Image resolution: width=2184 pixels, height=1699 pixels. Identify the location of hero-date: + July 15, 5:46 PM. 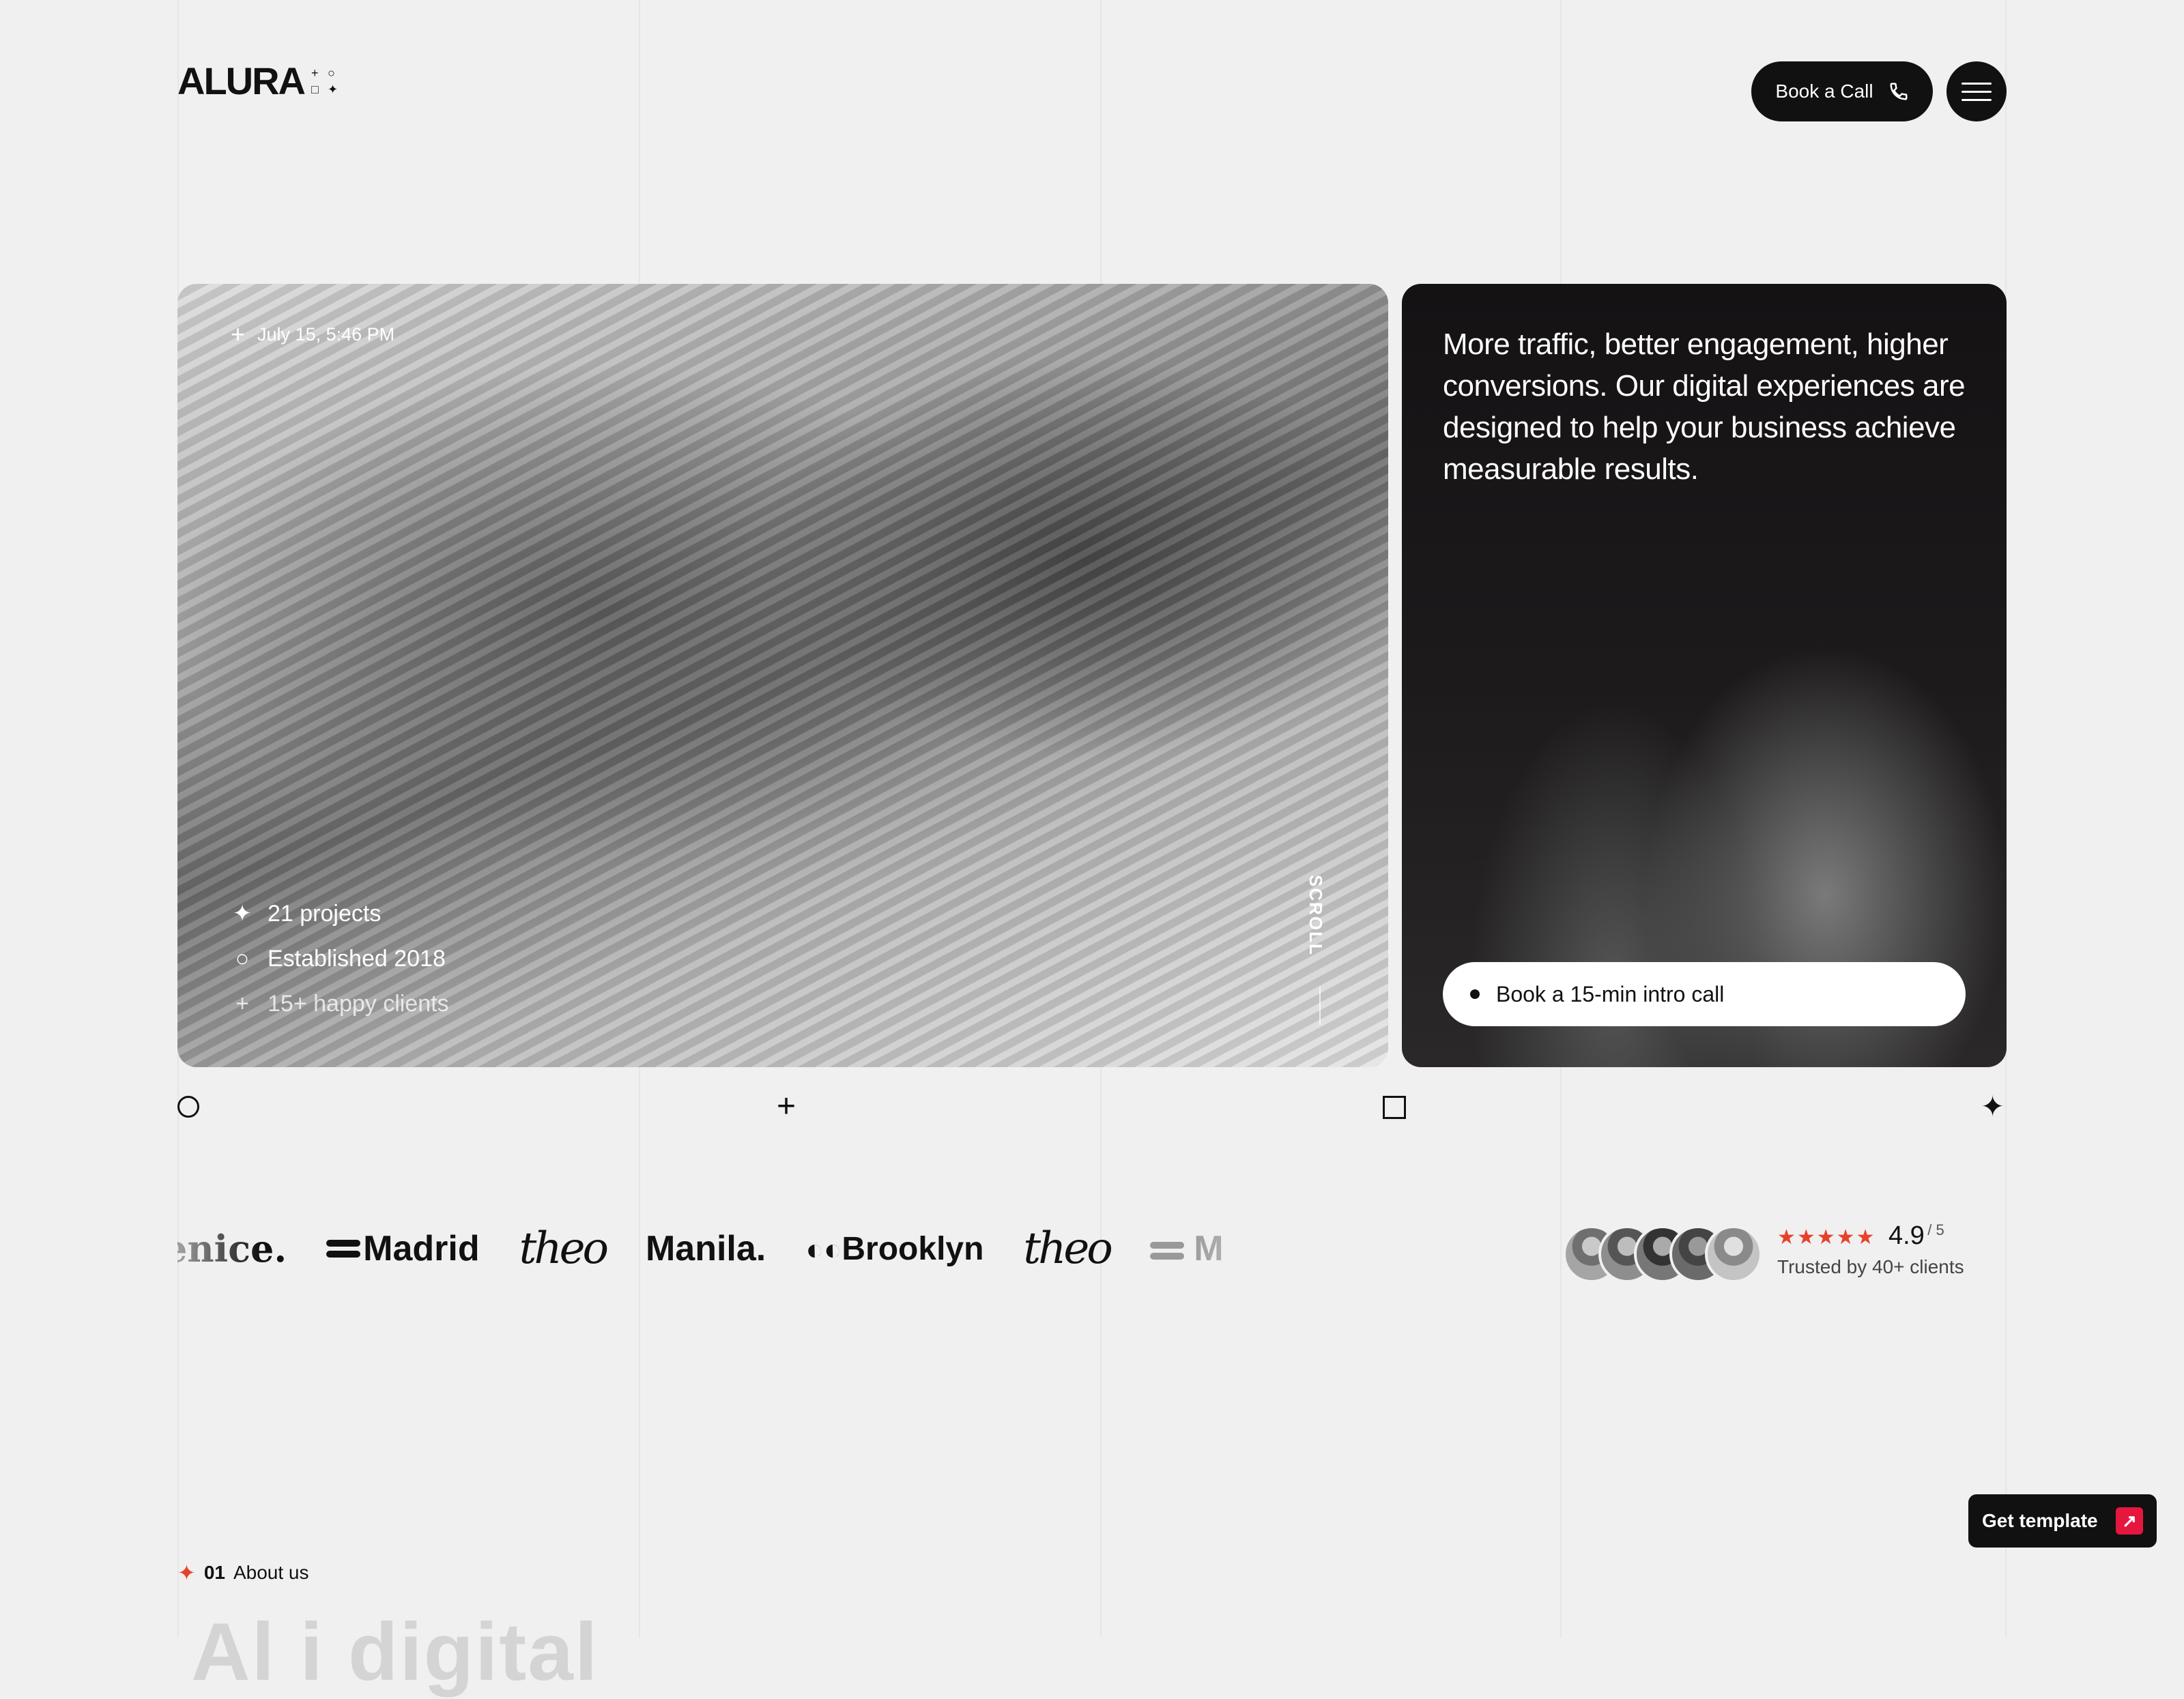
(313, 334).